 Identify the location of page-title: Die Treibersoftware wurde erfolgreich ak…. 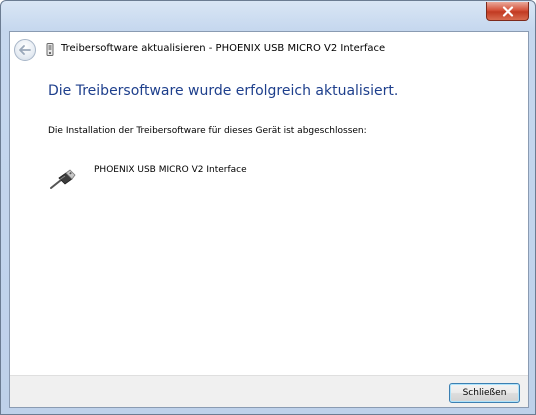
(223, 91).